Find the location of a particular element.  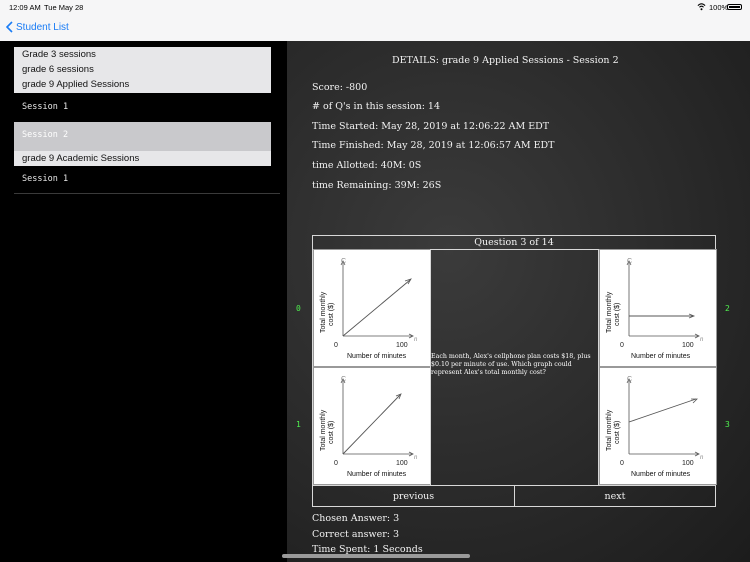

sidebar-item-grade-6-sessions: grade 6 sessions is located at coordinates (142, 69).